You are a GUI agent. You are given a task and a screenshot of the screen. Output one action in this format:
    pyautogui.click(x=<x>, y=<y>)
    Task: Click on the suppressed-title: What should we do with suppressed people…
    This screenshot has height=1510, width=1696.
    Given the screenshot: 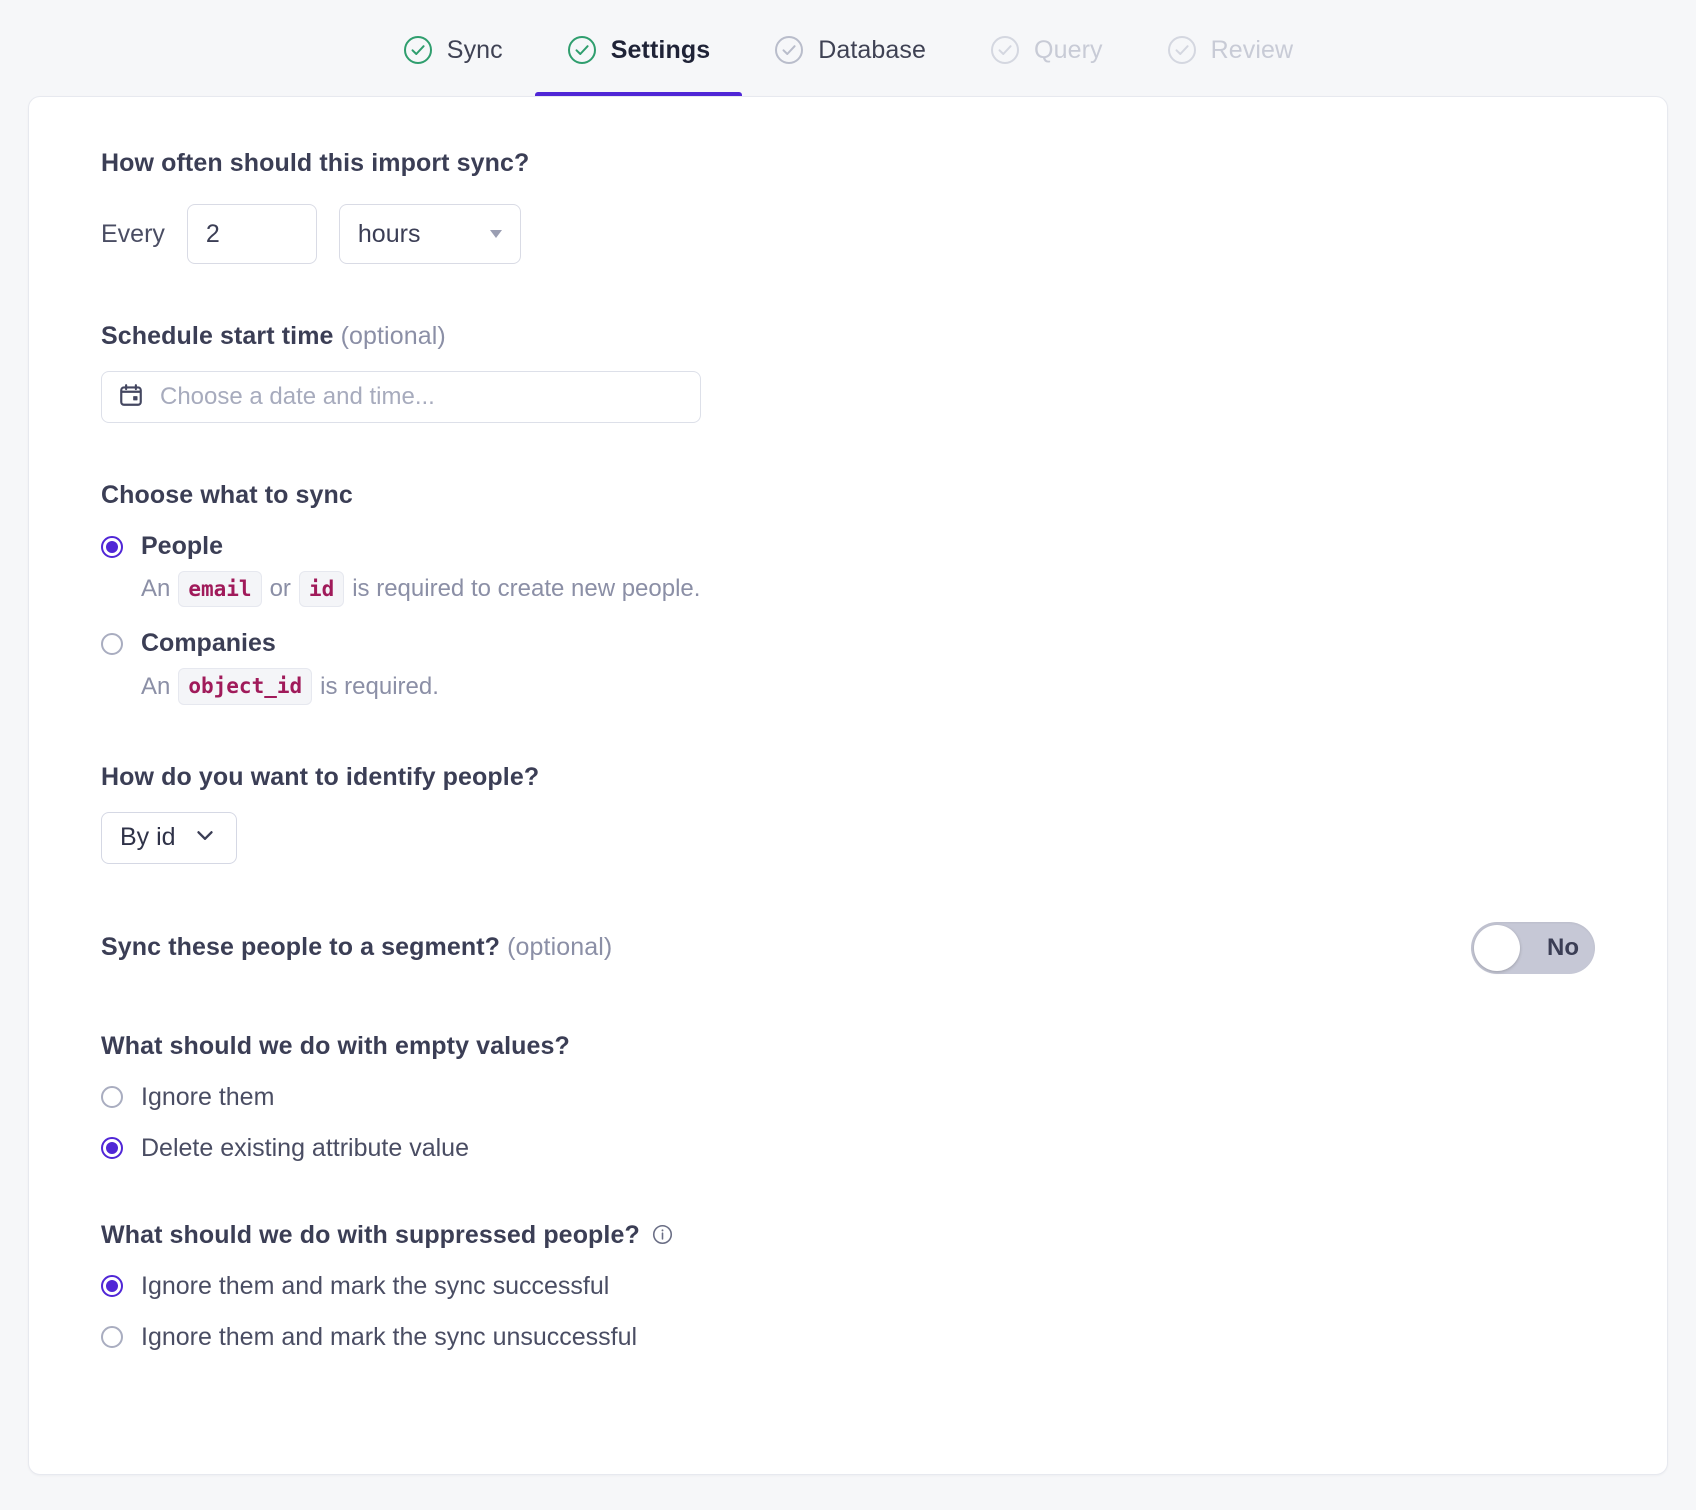 What is the action you would take?
    pyautogui.click(x=848, y=1235)
    